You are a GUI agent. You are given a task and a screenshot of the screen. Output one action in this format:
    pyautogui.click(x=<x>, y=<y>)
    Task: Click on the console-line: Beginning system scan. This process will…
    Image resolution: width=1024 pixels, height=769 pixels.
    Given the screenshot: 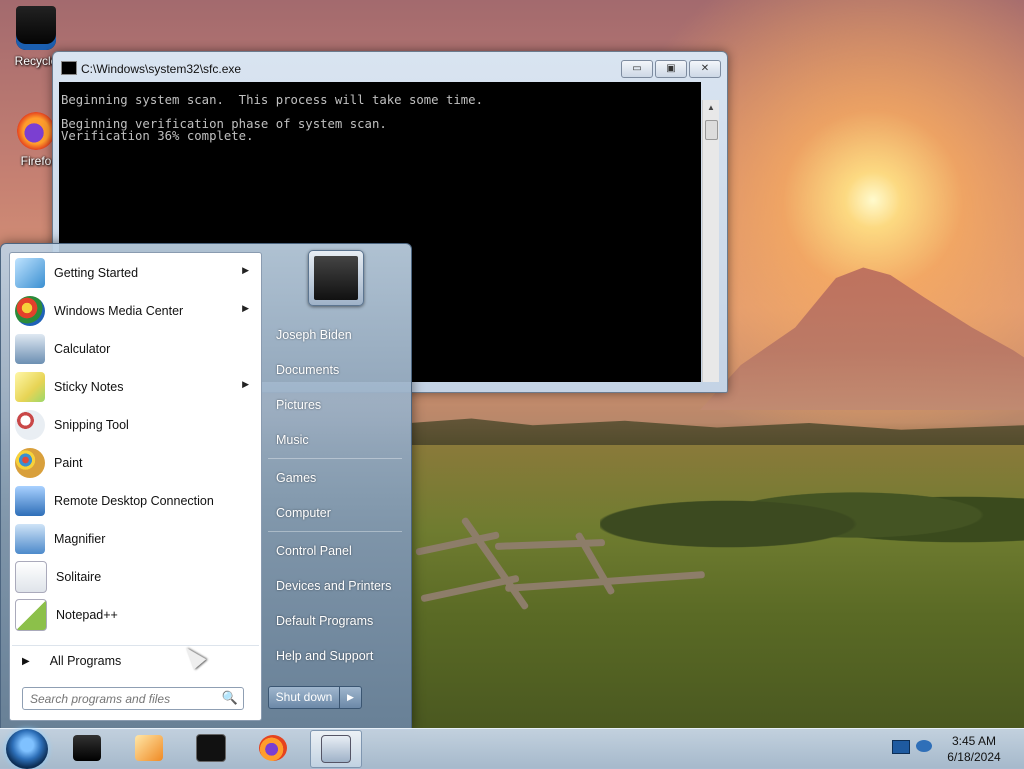 What is the action you would take?
    pyautogui.click(x=272, y=100)
    